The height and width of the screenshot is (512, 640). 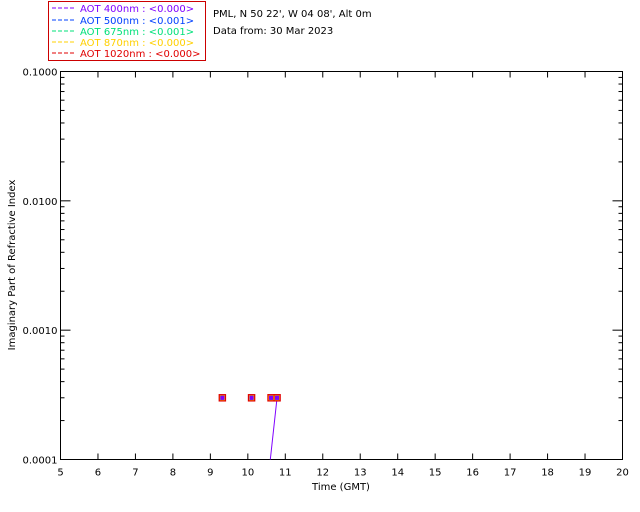 What do you see at coordinates (397, 473) in the screenshot?
I see `x-tick-label: 14` at bounding box center [397, 473].